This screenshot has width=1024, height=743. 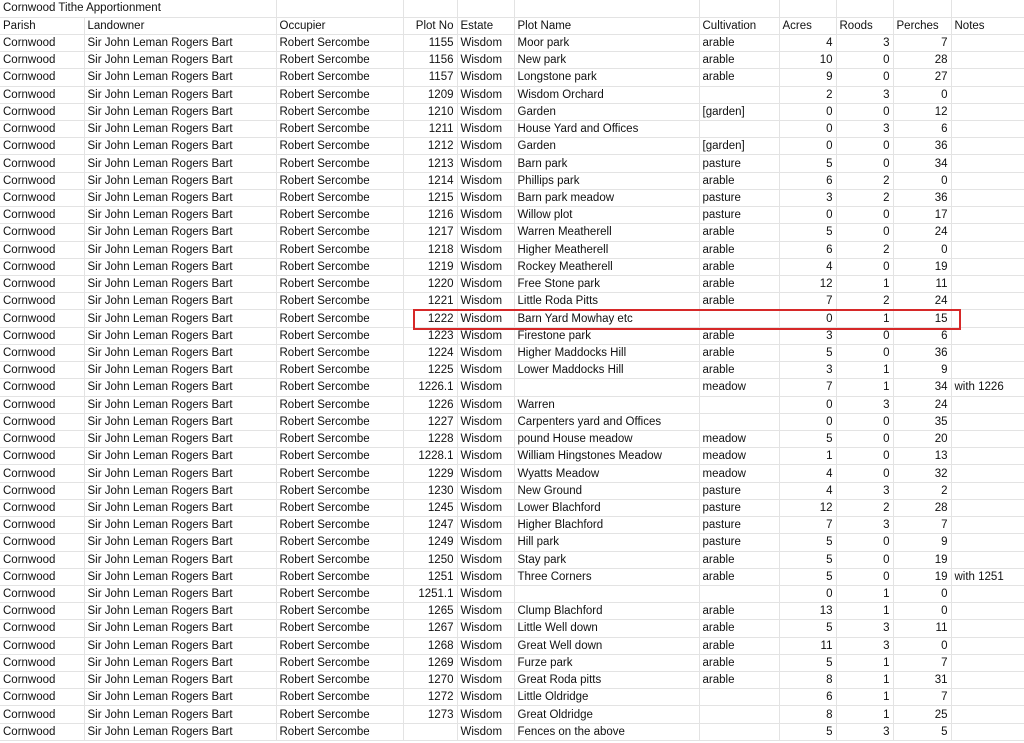 I want to click on cell-acres: 8, so click(x=808, y=714).